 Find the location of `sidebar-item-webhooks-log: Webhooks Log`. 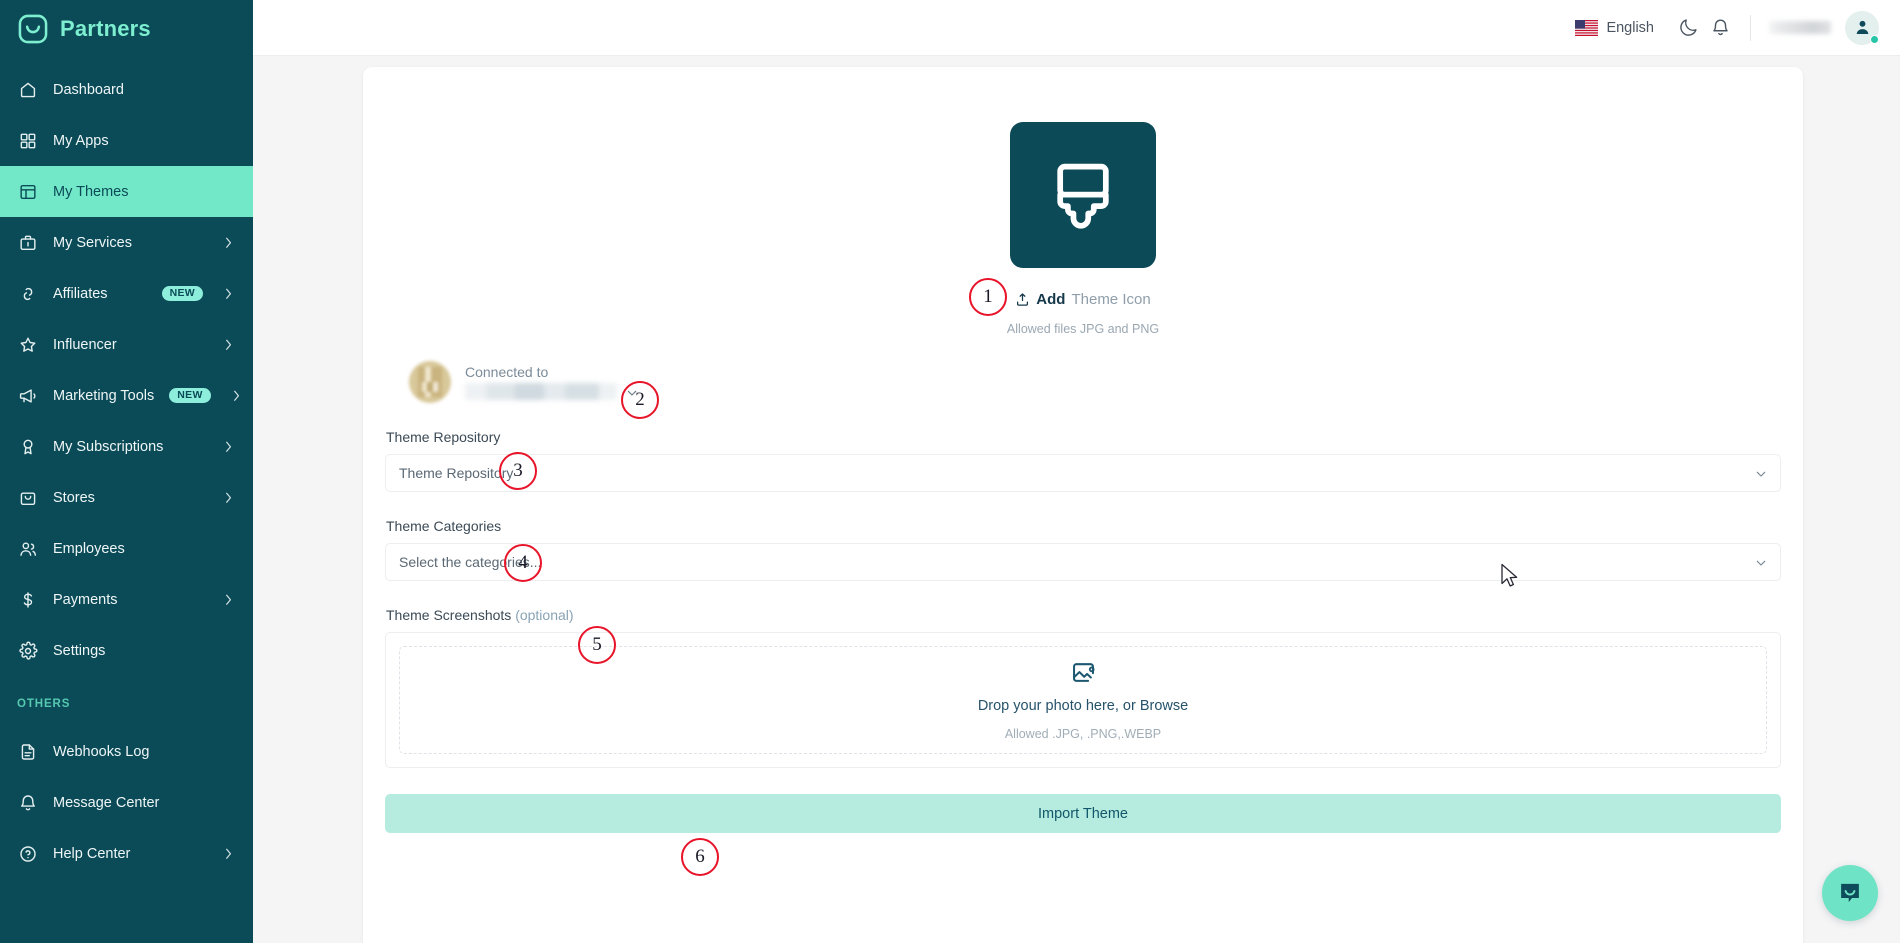

sidebar-item-webhooks-log: Webhooks Log is located at coordinates (126, 751).